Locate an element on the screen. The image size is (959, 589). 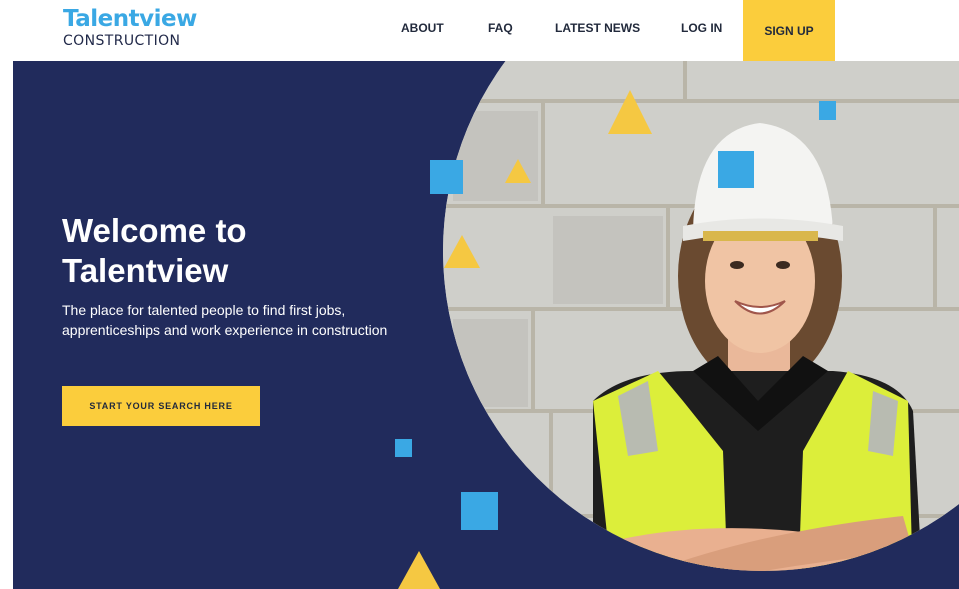
nav-login-link: LOG IN is located at coordinates (701, 28).